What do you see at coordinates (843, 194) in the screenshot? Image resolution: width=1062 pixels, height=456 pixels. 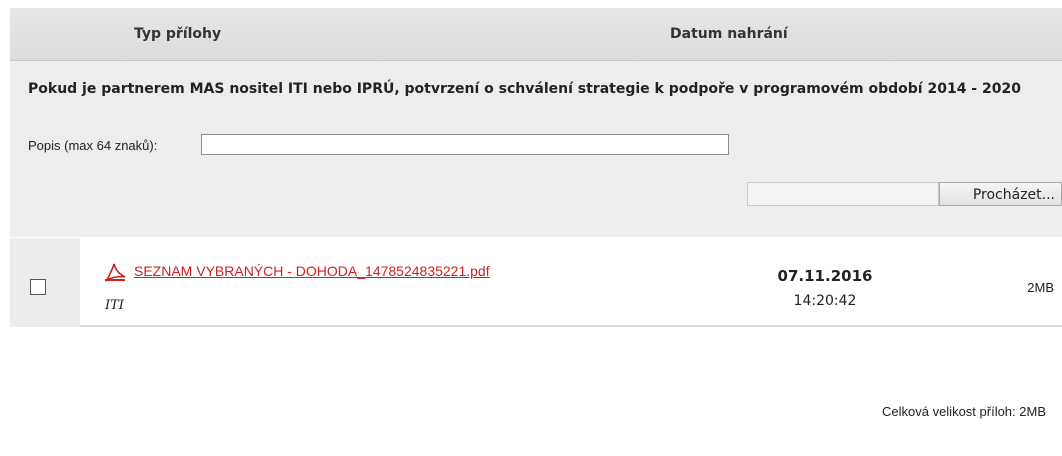 I see `file-path-field` at bounding box center [843, 194].